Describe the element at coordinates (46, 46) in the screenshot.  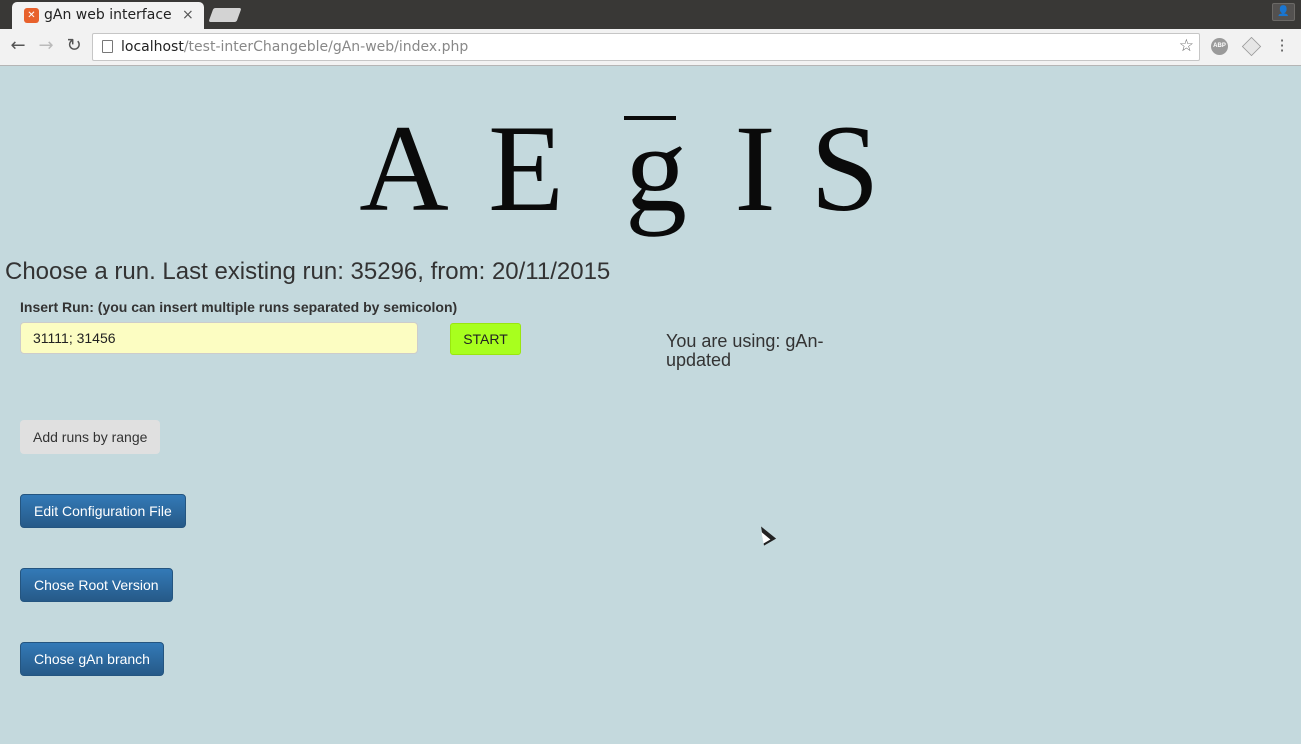
I see `forward-icon: →` at that location.